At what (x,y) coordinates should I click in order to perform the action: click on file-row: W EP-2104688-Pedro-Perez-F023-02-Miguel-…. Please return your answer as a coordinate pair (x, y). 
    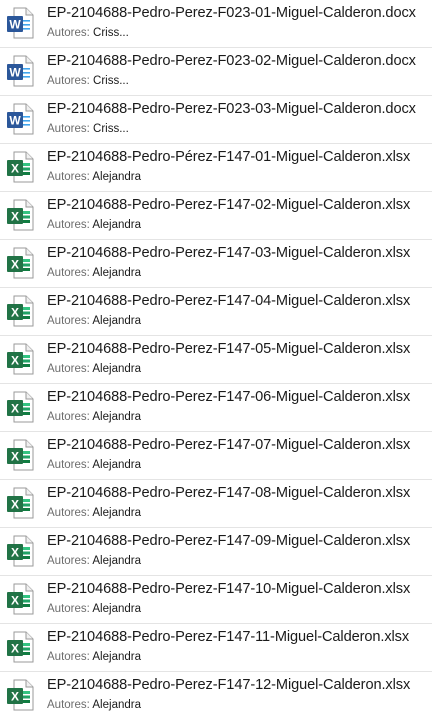
    Looking at the image, I should click on (216, 72).